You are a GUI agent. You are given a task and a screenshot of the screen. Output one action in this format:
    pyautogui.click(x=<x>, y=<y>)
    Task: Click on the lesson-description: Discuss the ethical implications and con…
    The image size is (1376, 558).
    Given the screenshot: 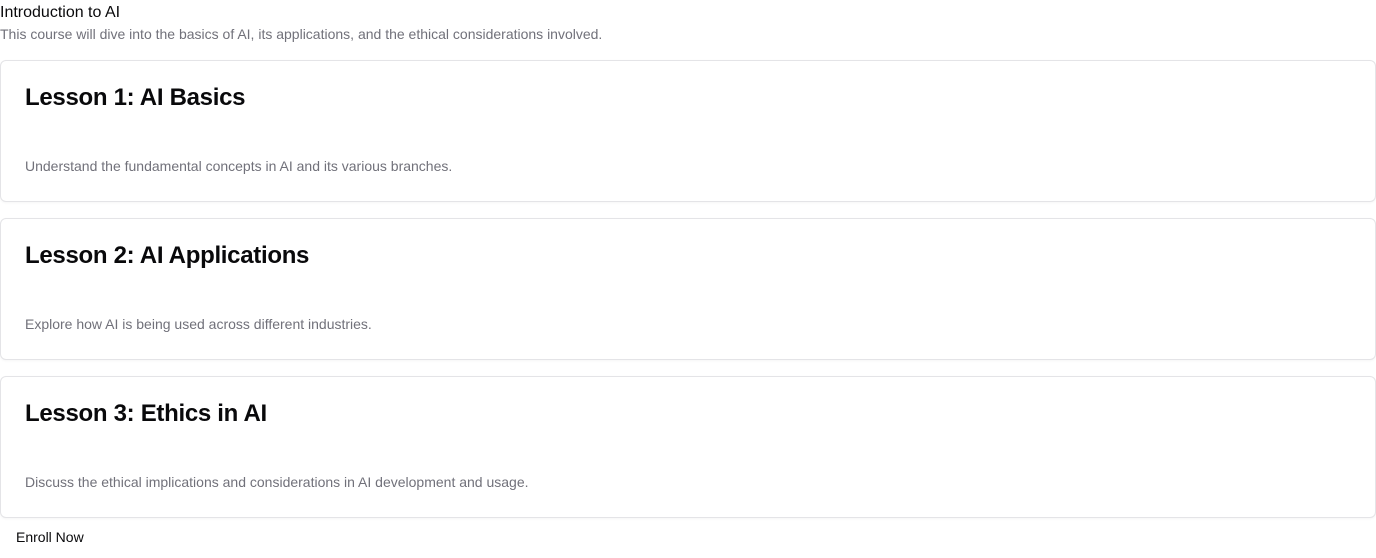 What is the action you would take?
    pyautogui.click(x=277, y=482)
    